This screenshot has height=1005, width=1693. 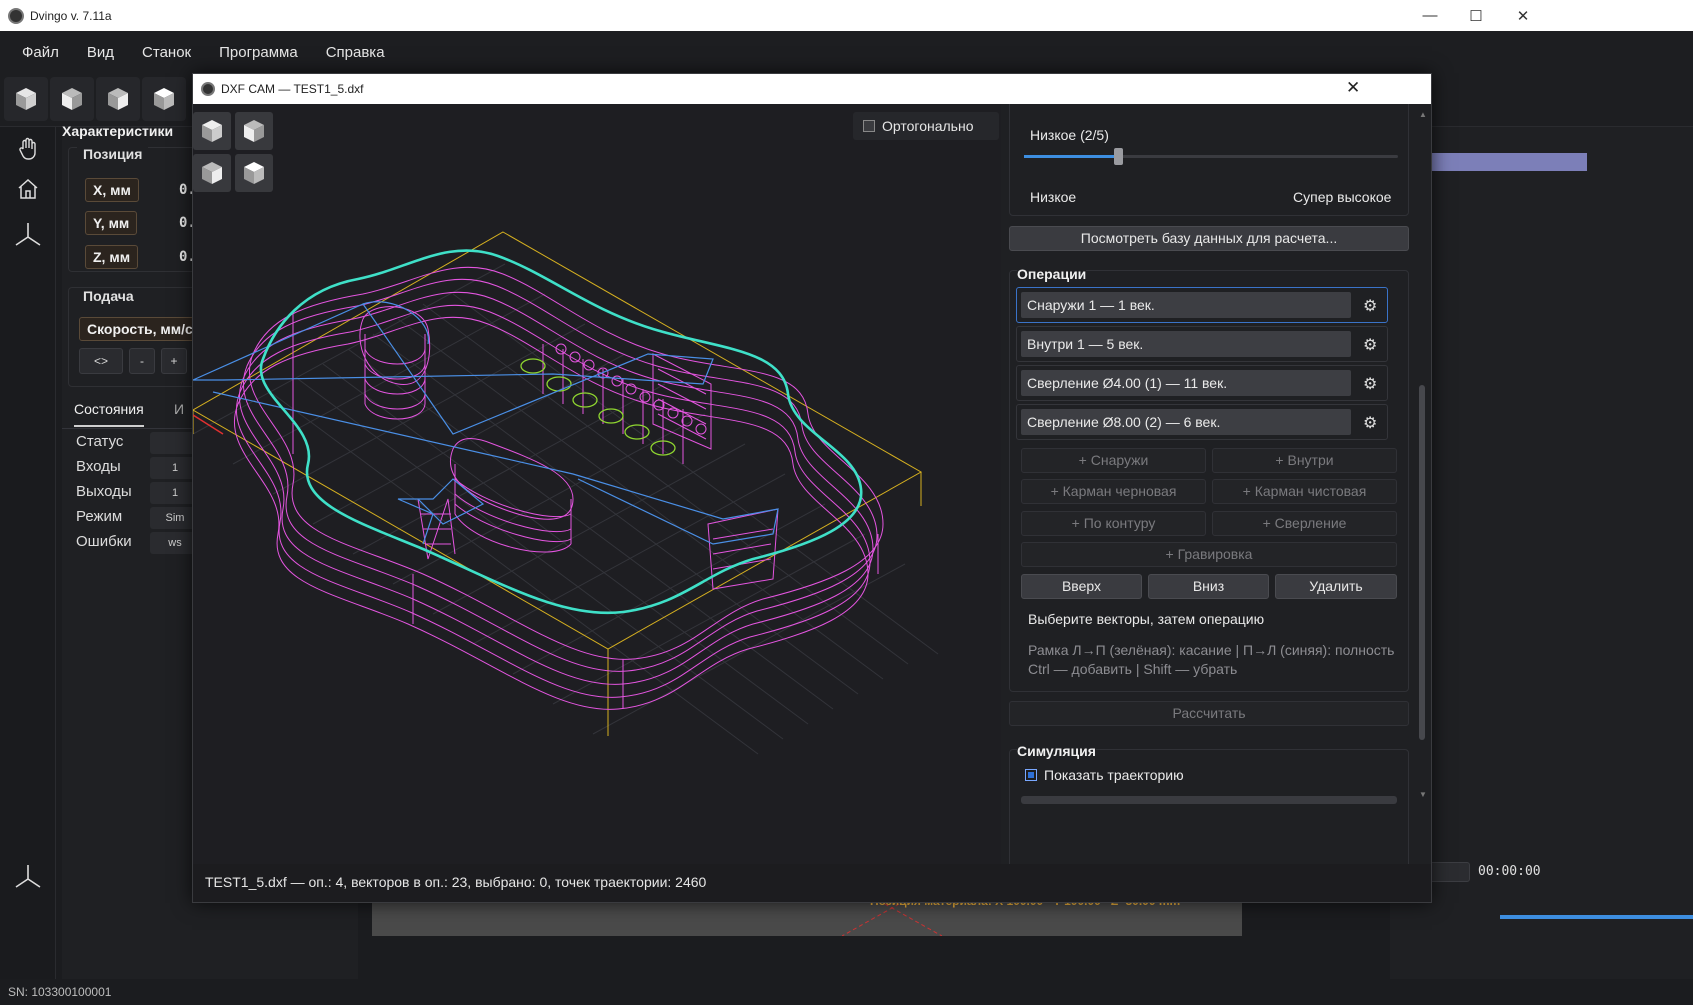 What do you see at coordinates (1430, 15) in the screenshot?
I see `minimize-button: —` at bounding box center [1430, 15].